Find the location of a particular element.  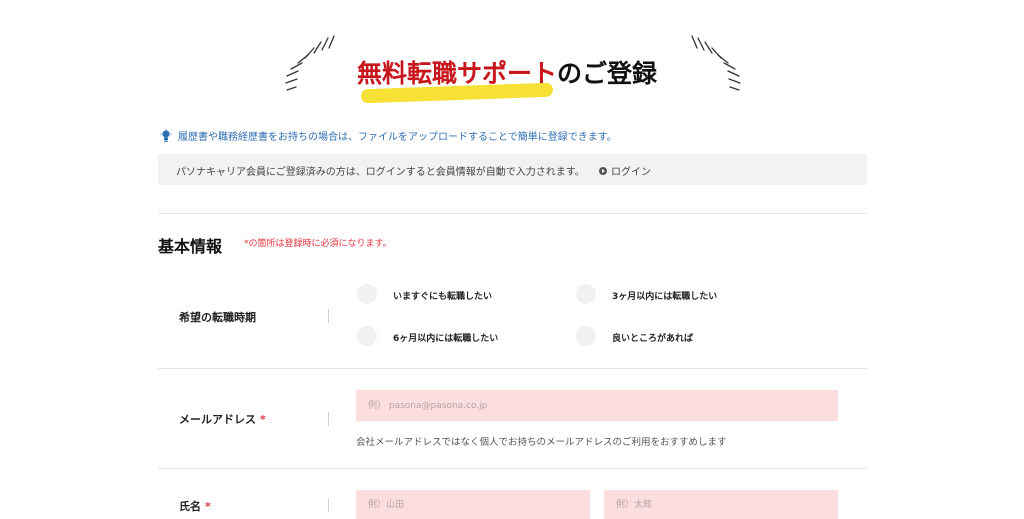

timing-radio-if-good is located at coordinates (586, 336).